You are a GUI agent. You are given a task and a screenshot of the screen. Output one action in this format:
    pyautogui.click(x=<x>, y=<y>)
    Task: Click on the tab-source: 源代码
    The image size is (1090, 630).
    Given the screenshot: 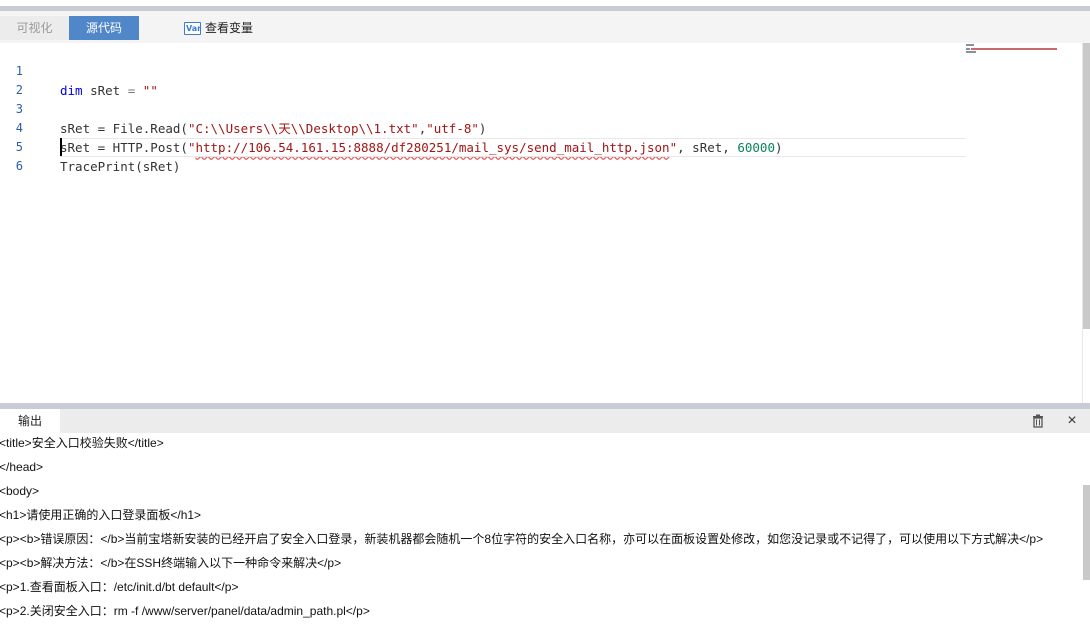 What is the action you would take?
    pyautogui.click(x=104, y=28)
    